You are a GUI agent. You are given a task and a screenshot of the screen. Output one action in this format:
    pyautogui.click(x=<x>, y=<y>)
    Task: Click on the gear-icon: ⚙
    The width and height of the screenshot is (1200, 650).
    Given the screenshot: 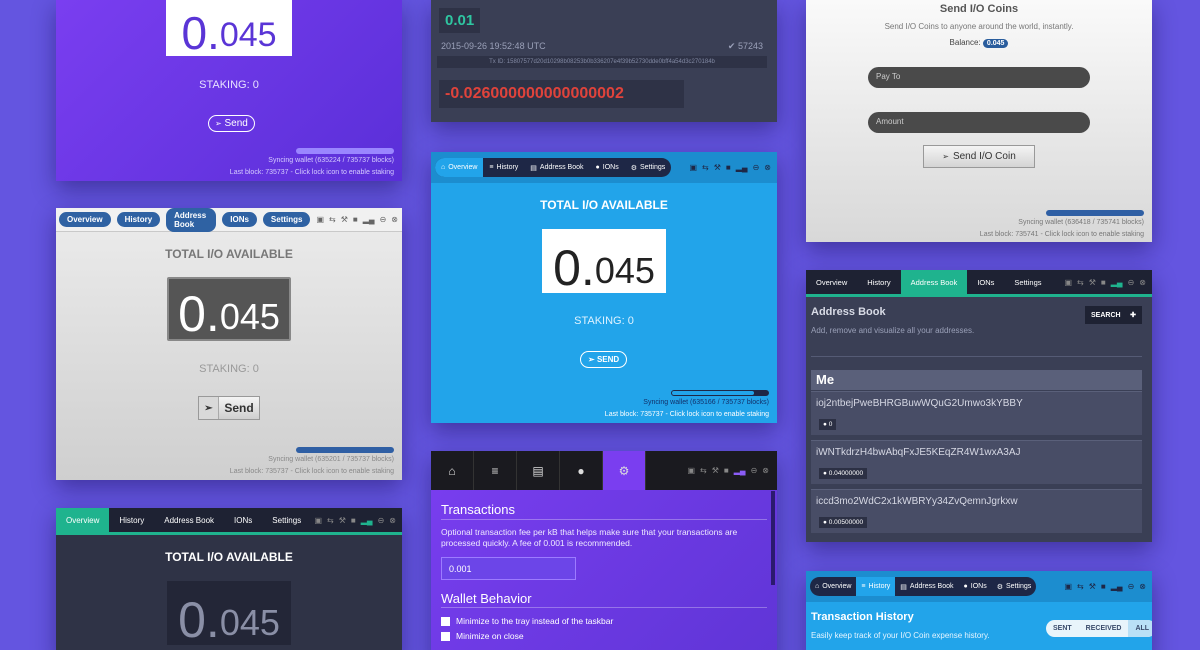 What is the action you would take?
    pyautogui.click(x=624, y=470)
    